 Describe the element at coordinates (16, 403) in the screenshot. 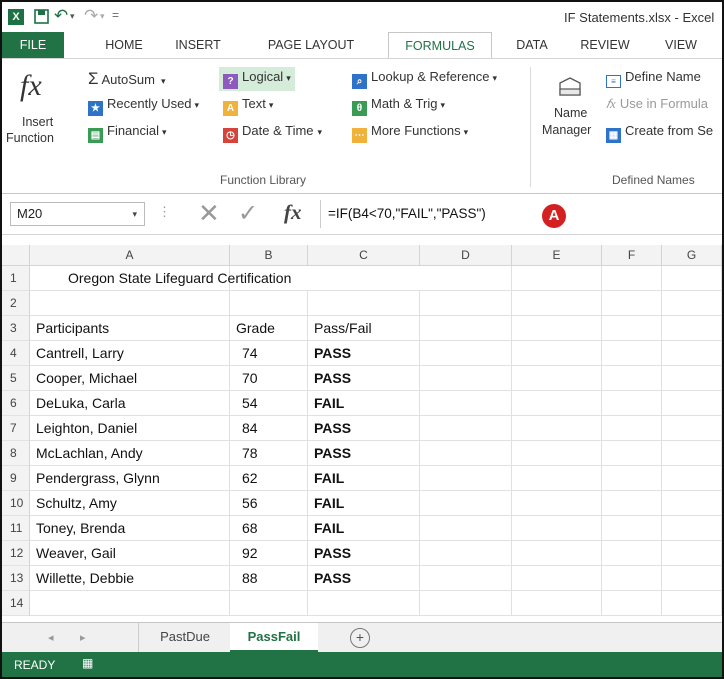

I see `row-header-6: 6` at that location.